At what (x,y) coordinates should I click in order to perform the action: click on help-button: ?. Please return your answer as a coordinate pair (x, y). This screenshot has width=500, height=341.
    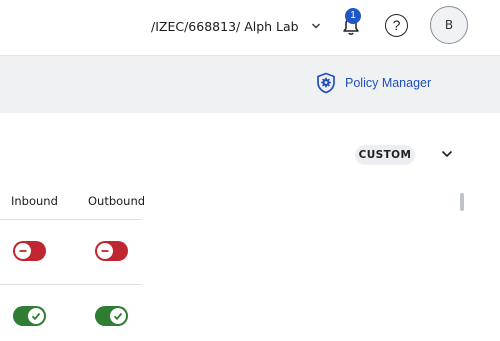
    Looking at the image, I should click on (396, 25).